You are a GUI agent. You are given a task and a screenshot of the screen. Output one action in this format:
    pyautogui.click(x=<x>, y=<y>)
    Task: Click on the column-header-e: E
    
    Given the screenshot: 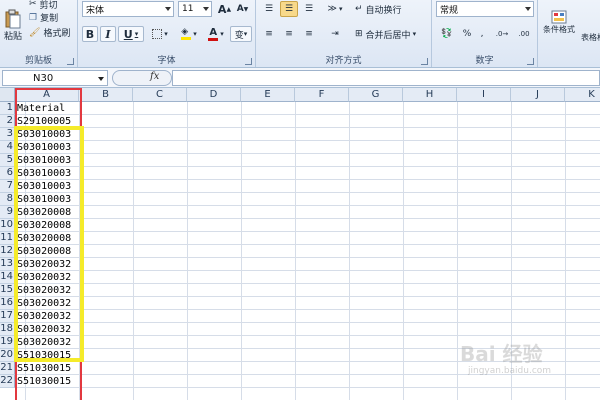 What is the action you would take?
    pyautogui.click(x=268, y=95)
    